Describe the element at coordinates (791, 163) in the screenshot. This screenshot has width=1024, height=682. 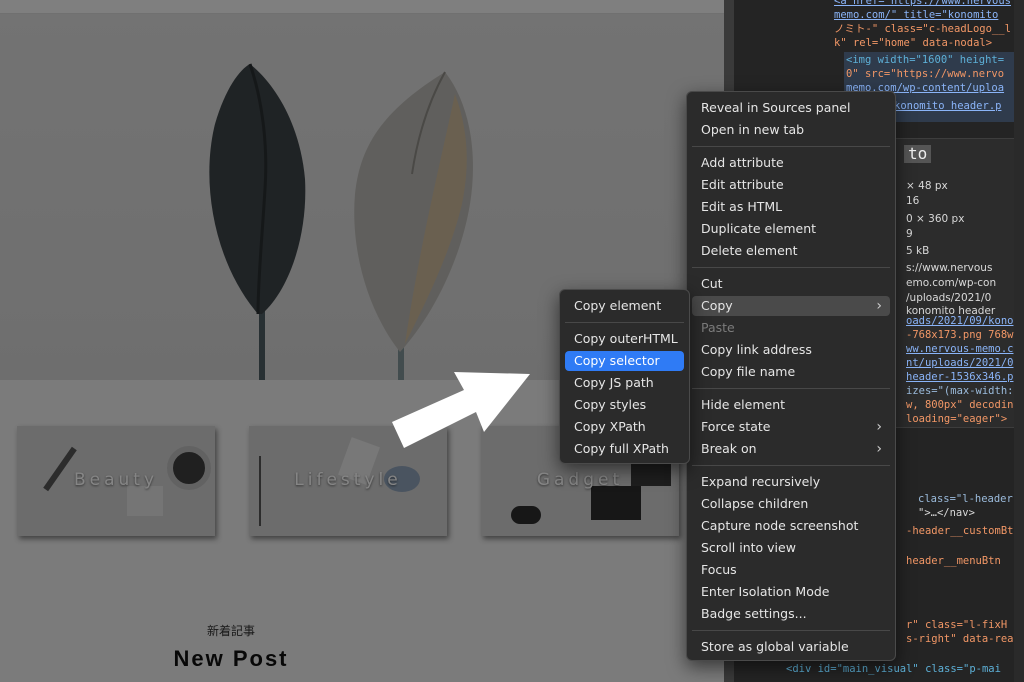
I see `menu-item-add-attribute: Add attribute` at that location.